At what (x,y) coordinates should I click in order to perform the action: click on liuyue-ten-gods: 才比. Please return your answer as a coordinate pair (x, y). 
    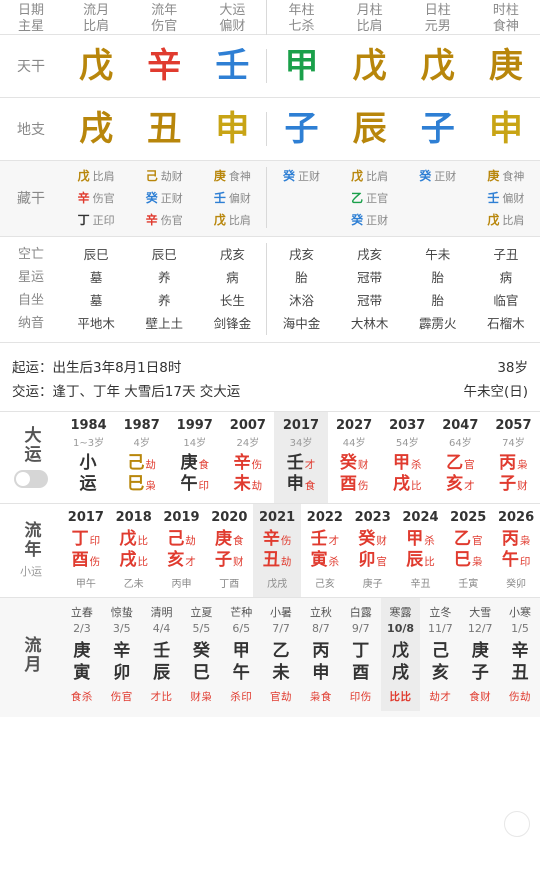
    Looking at the image, I should click on (161, 697).